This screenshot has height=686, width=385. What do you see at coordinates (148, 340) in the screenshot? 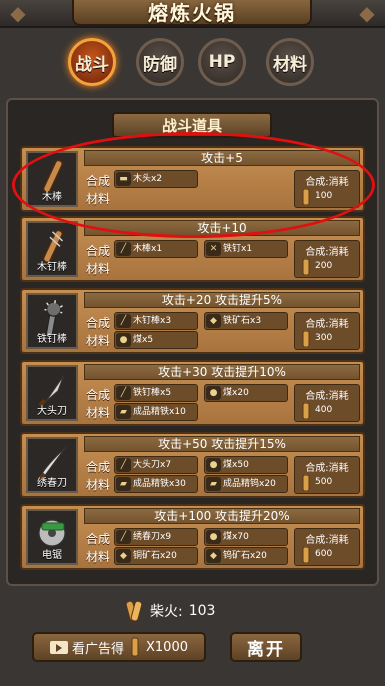
I see `material-count: x5` at bounding box center [148, 340].